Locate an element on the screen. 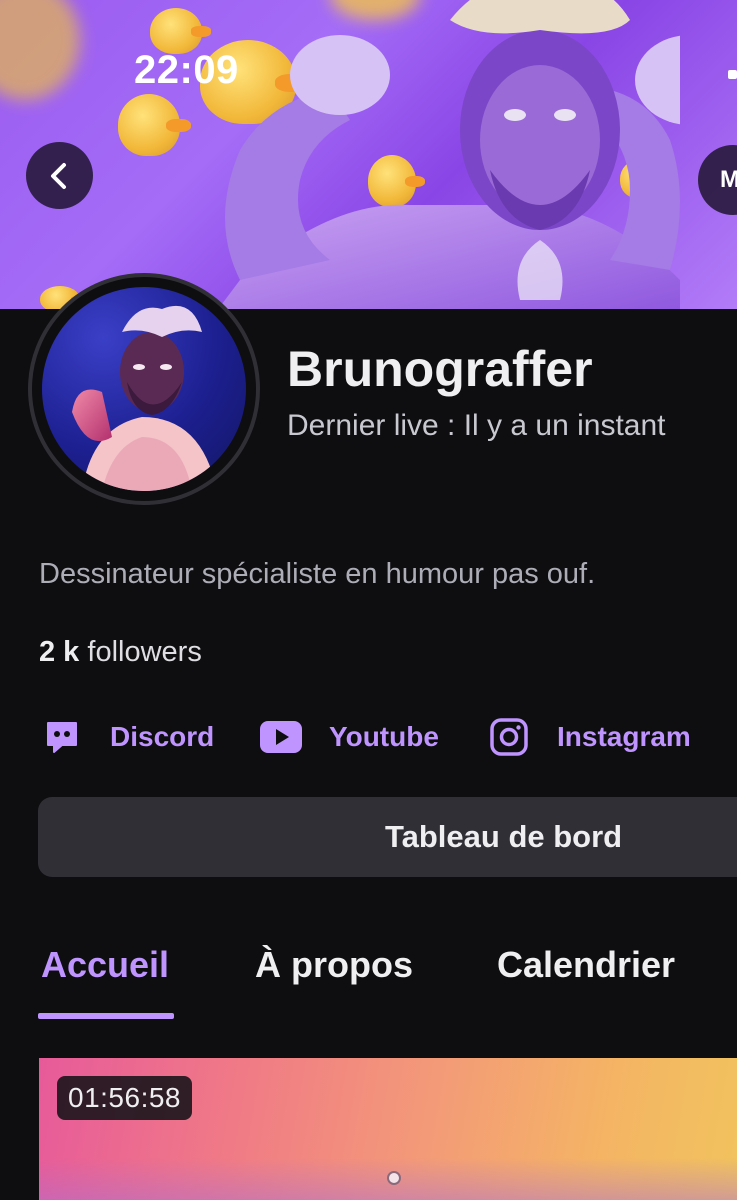 This screenshot has width=737, height=1200. channel-tabs: Accueil À propos Calendrier is located at coordinates (368, 980).